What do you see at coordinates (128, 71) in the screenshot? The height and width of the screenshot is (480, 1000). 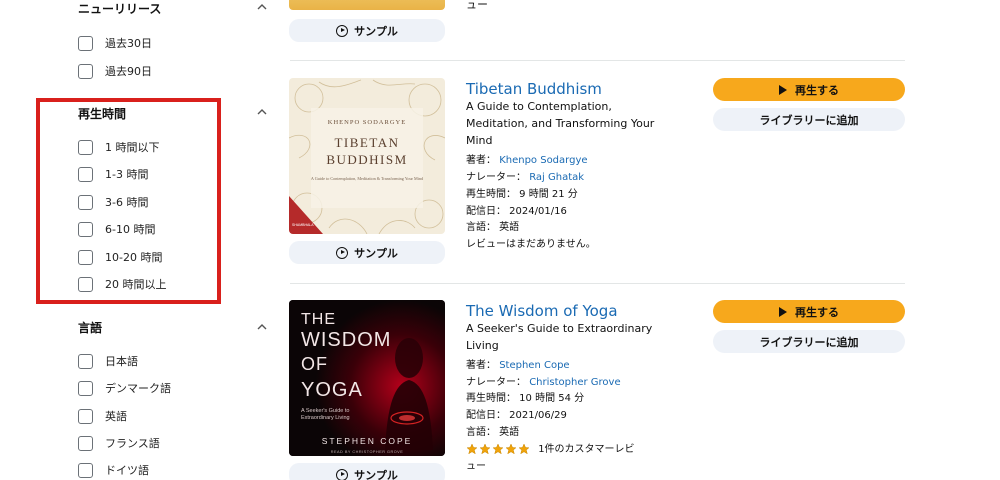 I see `filter-option-label: 過去90日` at bounding box center [128, 71].